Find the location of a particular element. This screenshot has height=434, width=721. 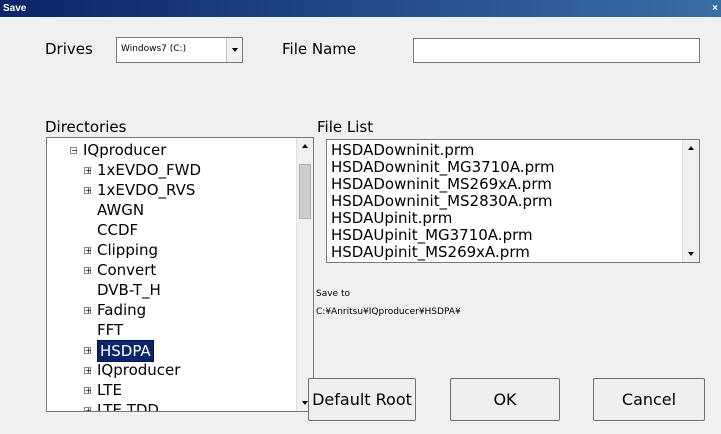

scroll-thumb is located at coordinates (305, 191).